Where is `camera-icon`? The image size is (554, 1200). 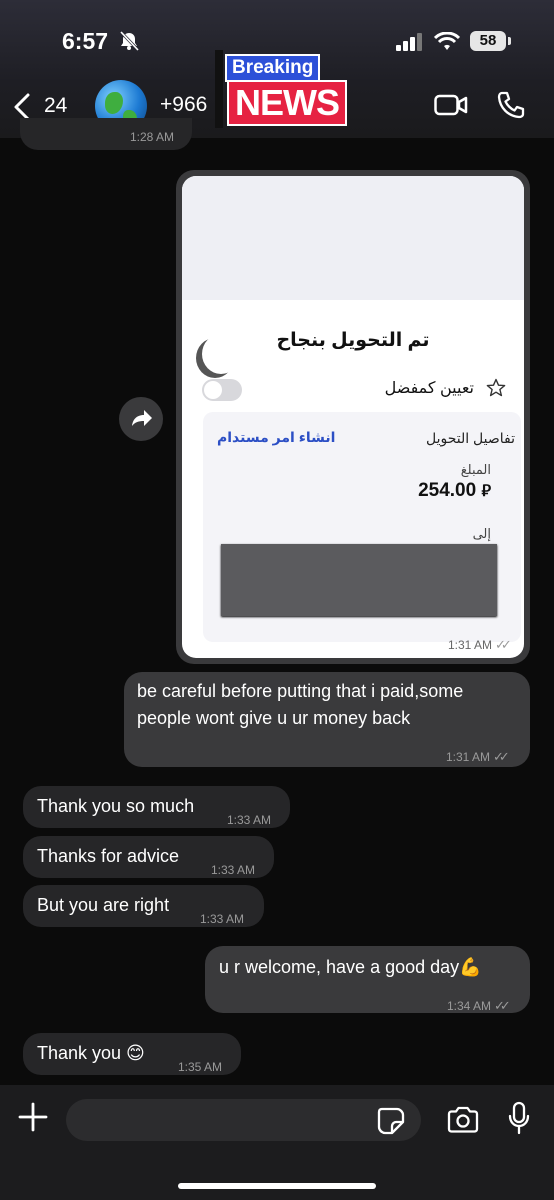
camera-icon is located at coordinates (463, 1120).